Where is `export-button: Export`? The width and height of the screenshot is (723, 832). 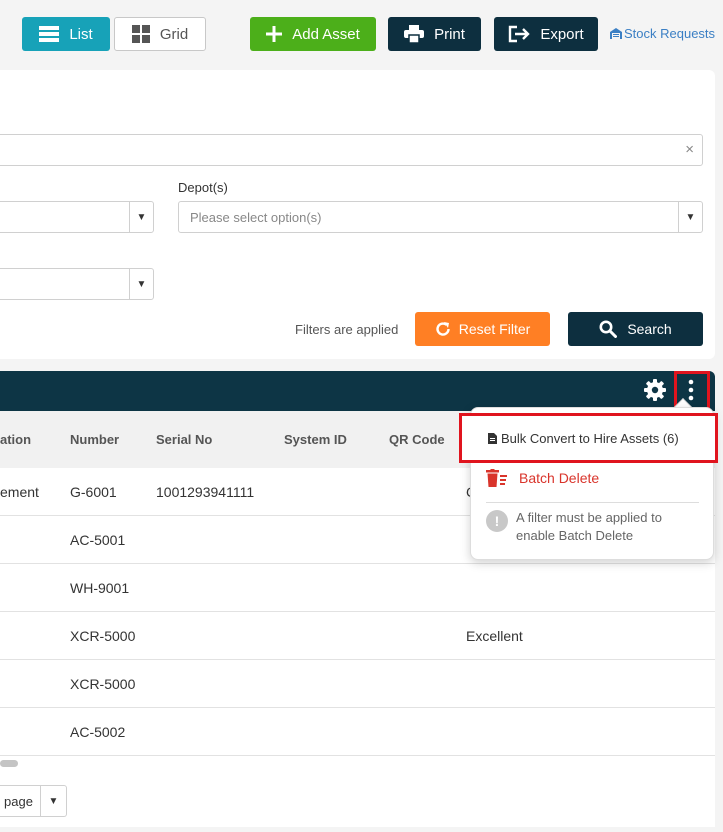
export-button: Export is located at coordinates (546, 34).